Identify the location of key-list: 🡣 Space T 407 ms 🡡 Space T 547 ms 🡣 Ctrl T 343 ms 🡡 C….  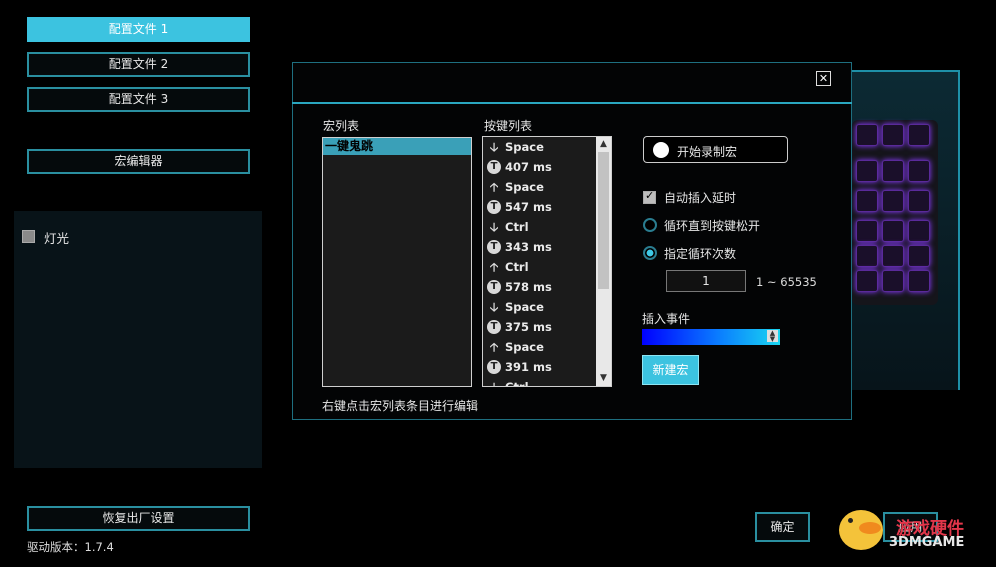
(547, 261).